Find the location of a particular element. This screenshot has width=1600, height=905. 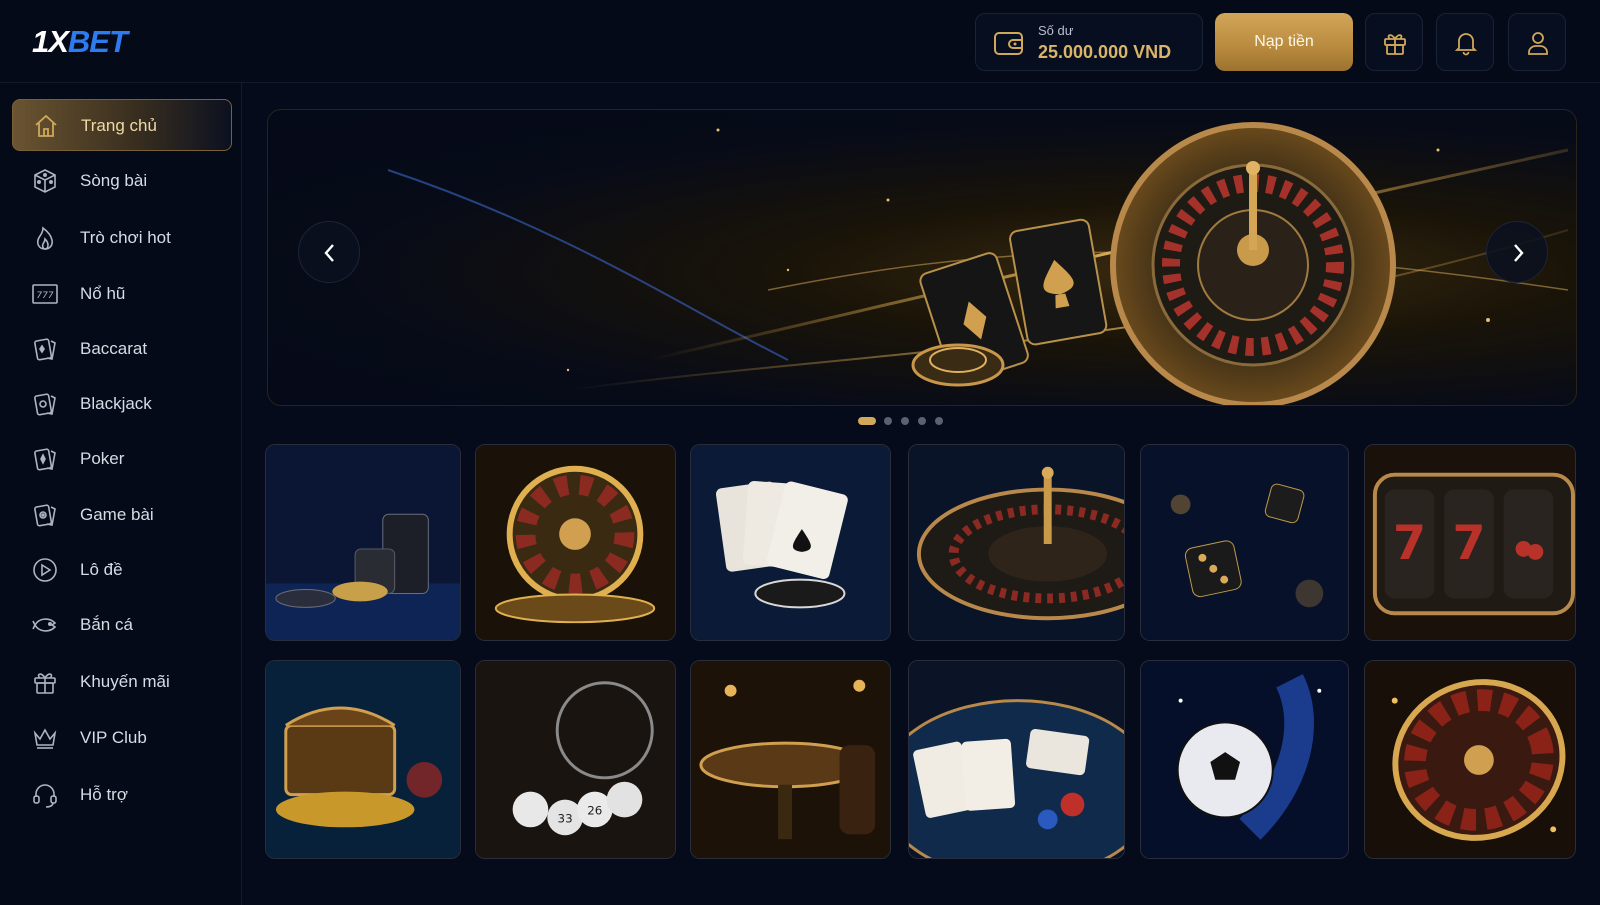

game-tile-dice is located at coordinates (1244, 542).